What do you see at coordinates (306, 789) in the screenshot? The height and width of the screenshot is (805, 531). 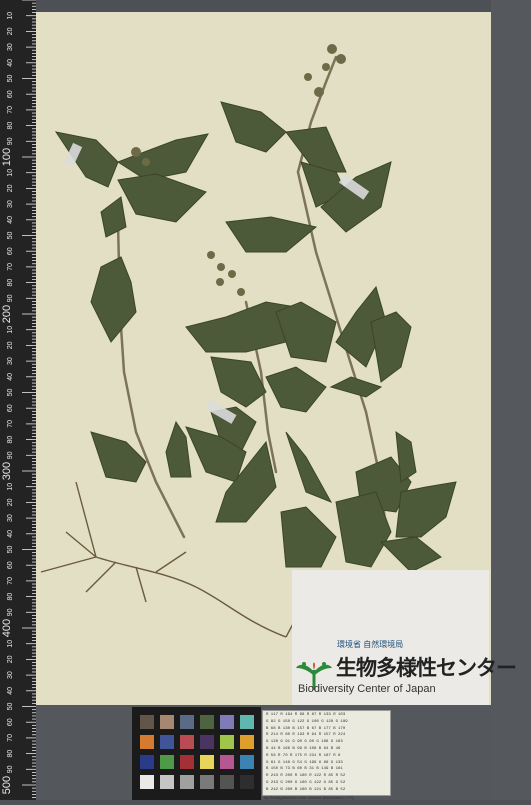 I see `color-value-row: B 242 B 200 B 160 B 121 B 85 B 52` at bounding box center [306, 789].